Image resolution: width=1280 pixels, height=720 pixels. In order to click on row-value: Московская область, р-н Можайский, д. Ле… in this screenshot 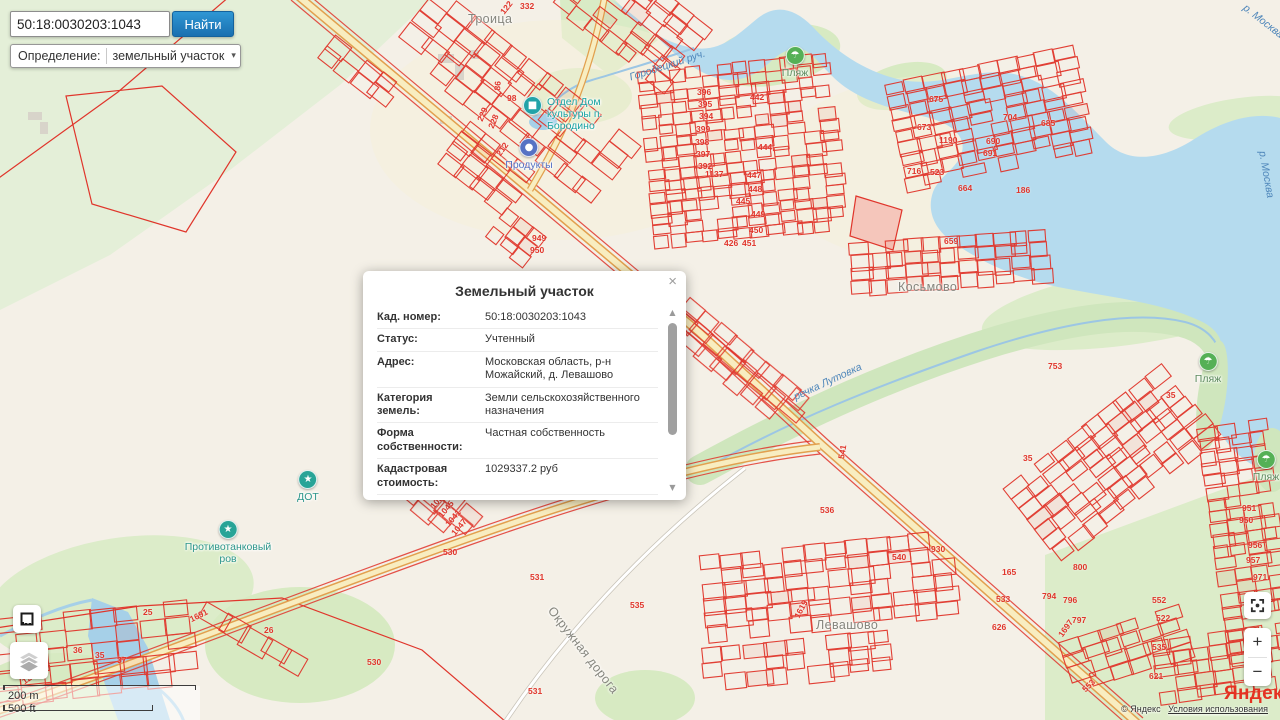, I will do `click(549, 368)`.